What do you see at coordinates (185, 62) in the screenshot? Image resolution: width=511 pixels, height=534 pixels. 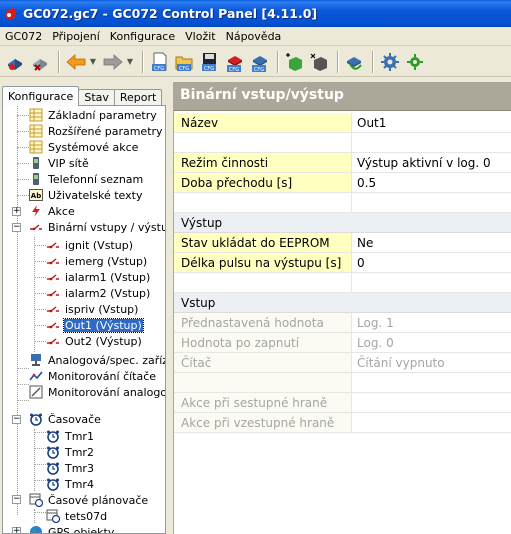 I see `open-cfg-icon: CFG` at bounding box center [185, 62].